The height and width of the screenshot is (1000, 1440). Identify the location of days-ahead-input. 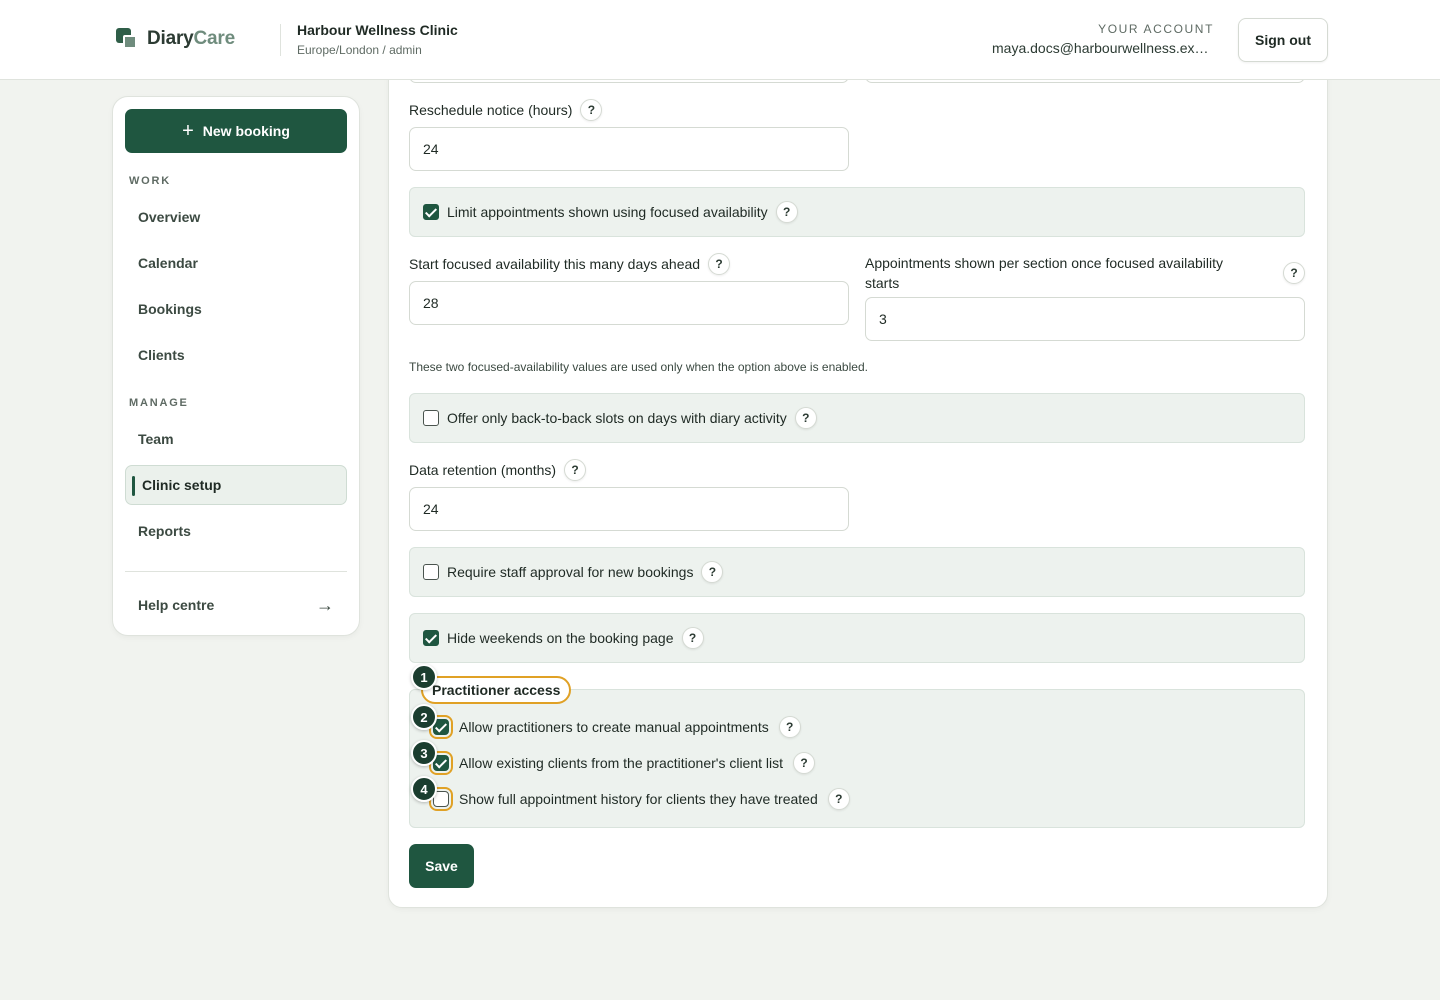
(629, 303).